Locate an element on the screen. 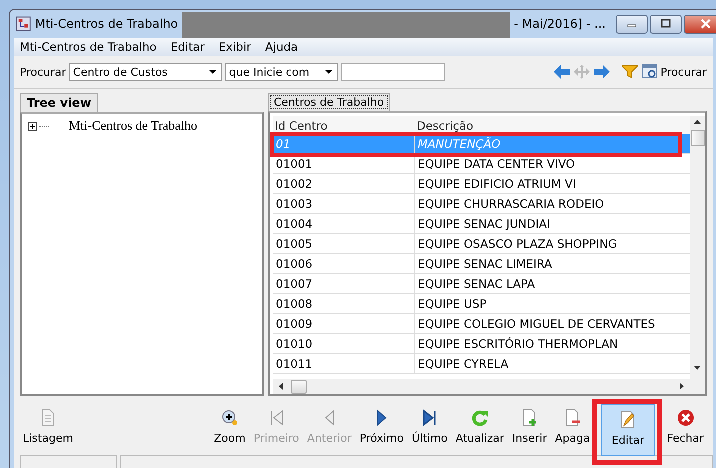  action-button: Fechar is located at coordinates (685, 427).